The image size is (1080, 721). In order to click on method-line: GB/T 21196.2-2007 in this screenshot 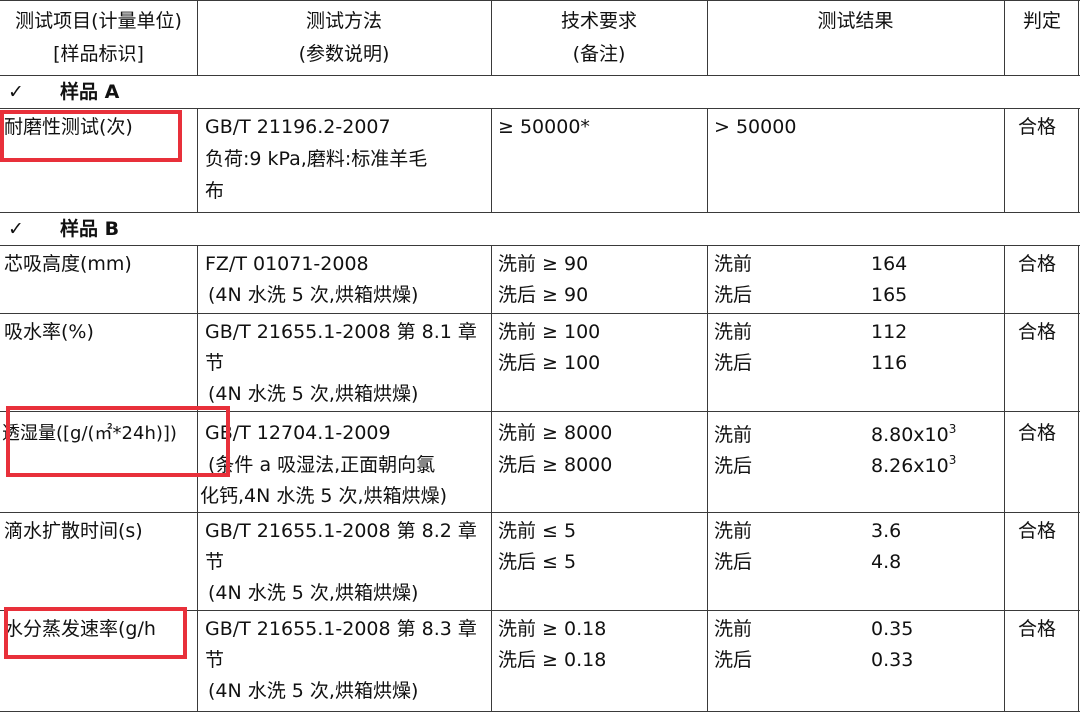, I will do `click(298, 127)`.